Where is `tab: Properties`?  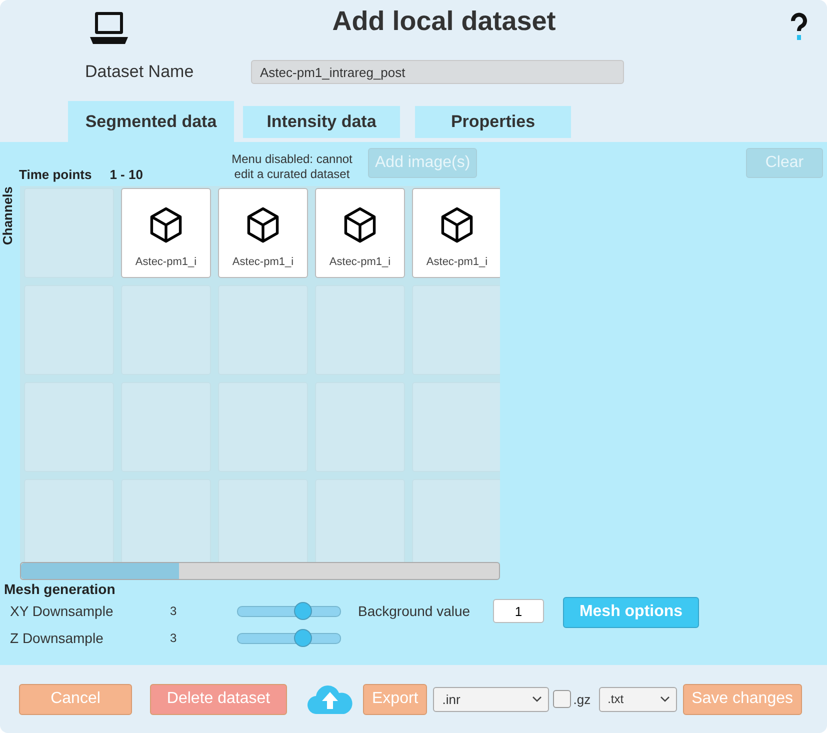
tab: Properties is located at coordinates (493, 122).